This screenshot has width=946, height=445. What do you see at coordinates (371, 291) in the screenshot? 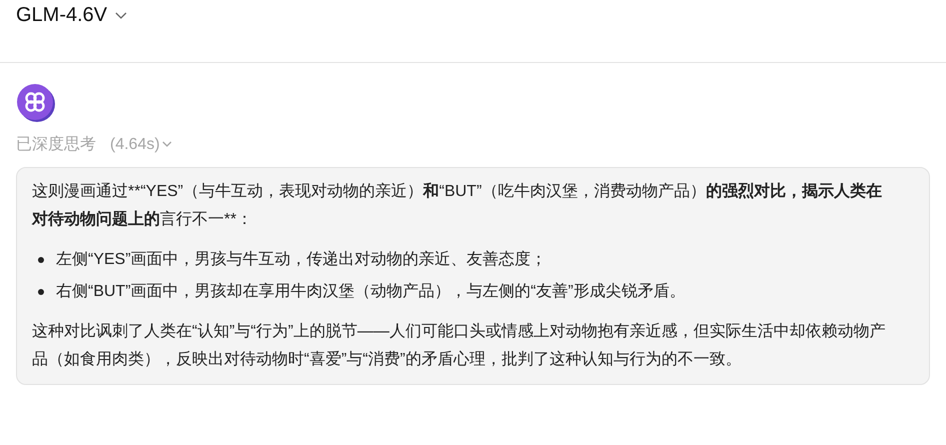
I see `bullet-item: 右侧“BUT”画面中，男孩却在享用牛肉汉堡（动物产品），与左侧的“友善”形成尖锐矛盾。` at bounding box center [371, 291].